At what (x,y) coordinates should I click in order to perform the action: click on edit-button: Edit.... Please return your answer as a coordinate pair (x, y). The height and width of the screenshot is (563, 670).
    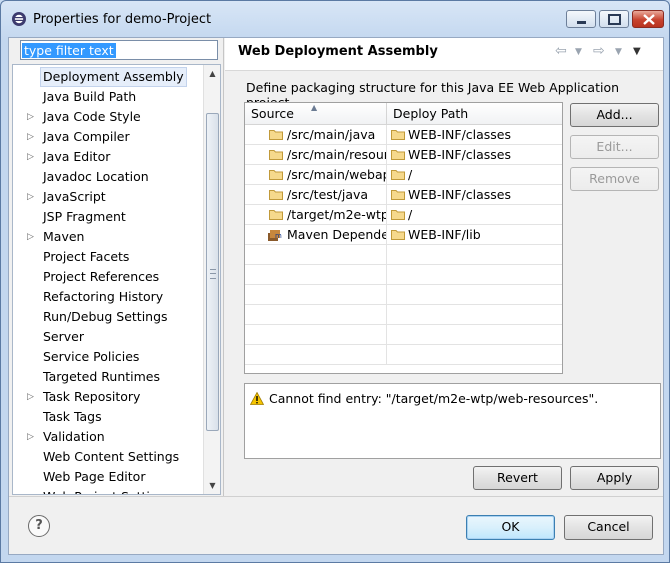
    Looking at the image, I should click on (614, 147).